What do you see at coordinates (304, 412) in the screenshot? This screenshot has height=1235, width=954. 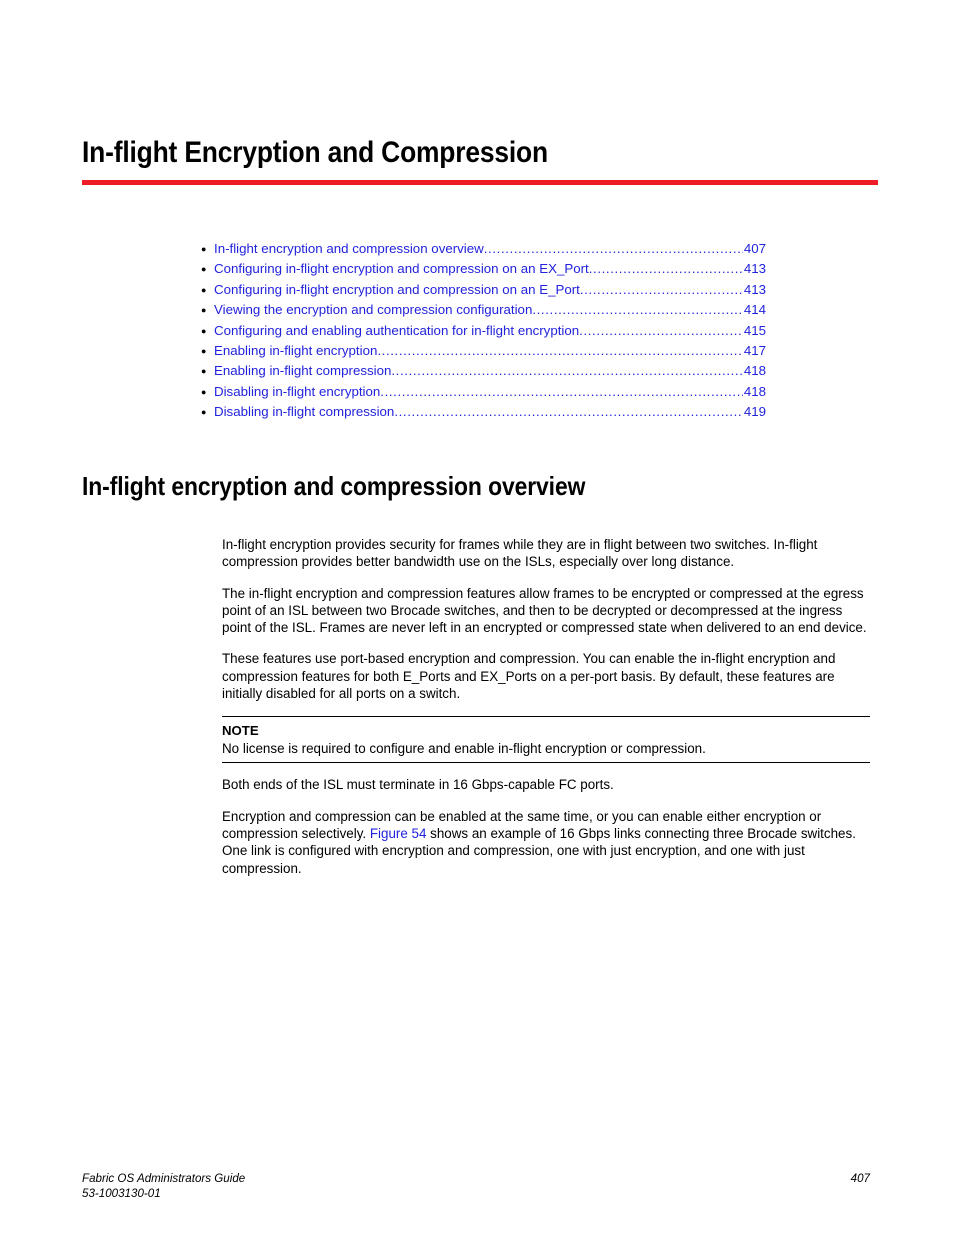 I see `toc-entry-label: Disabling in-flight compression` at bounding box center [304, 412].